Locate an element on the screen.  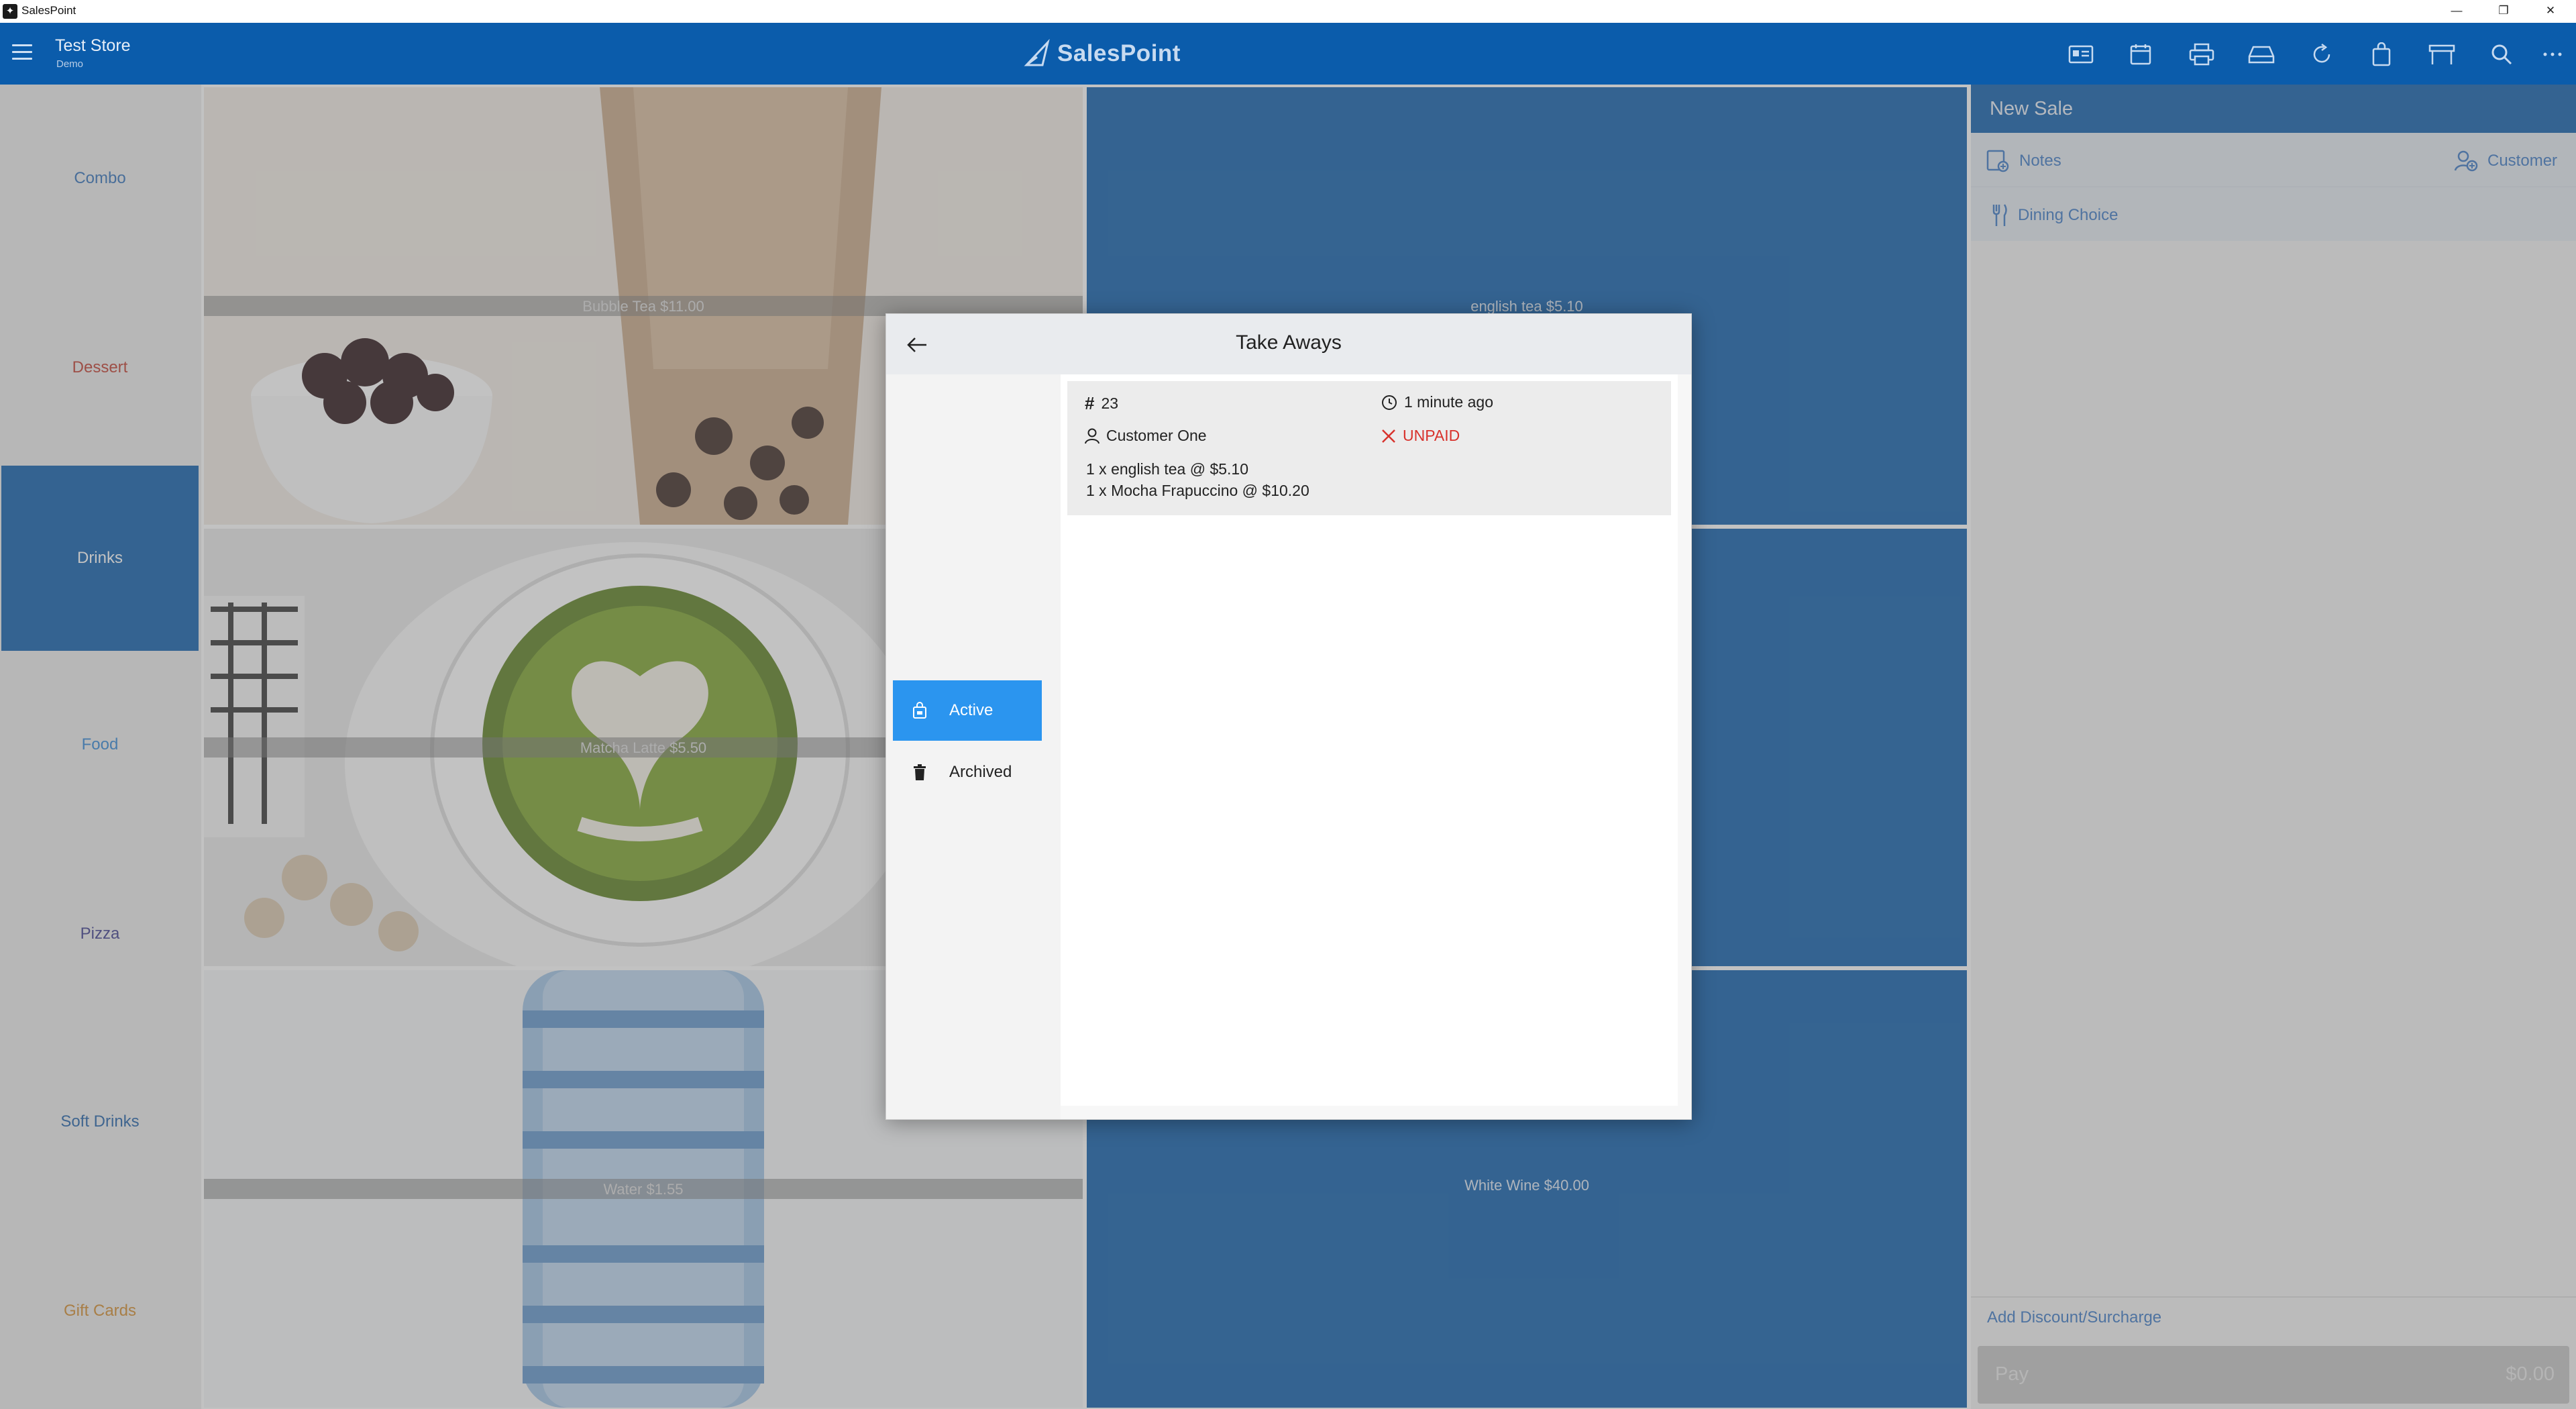
order-status: UNPAID is located at coordinates (1420, 436).